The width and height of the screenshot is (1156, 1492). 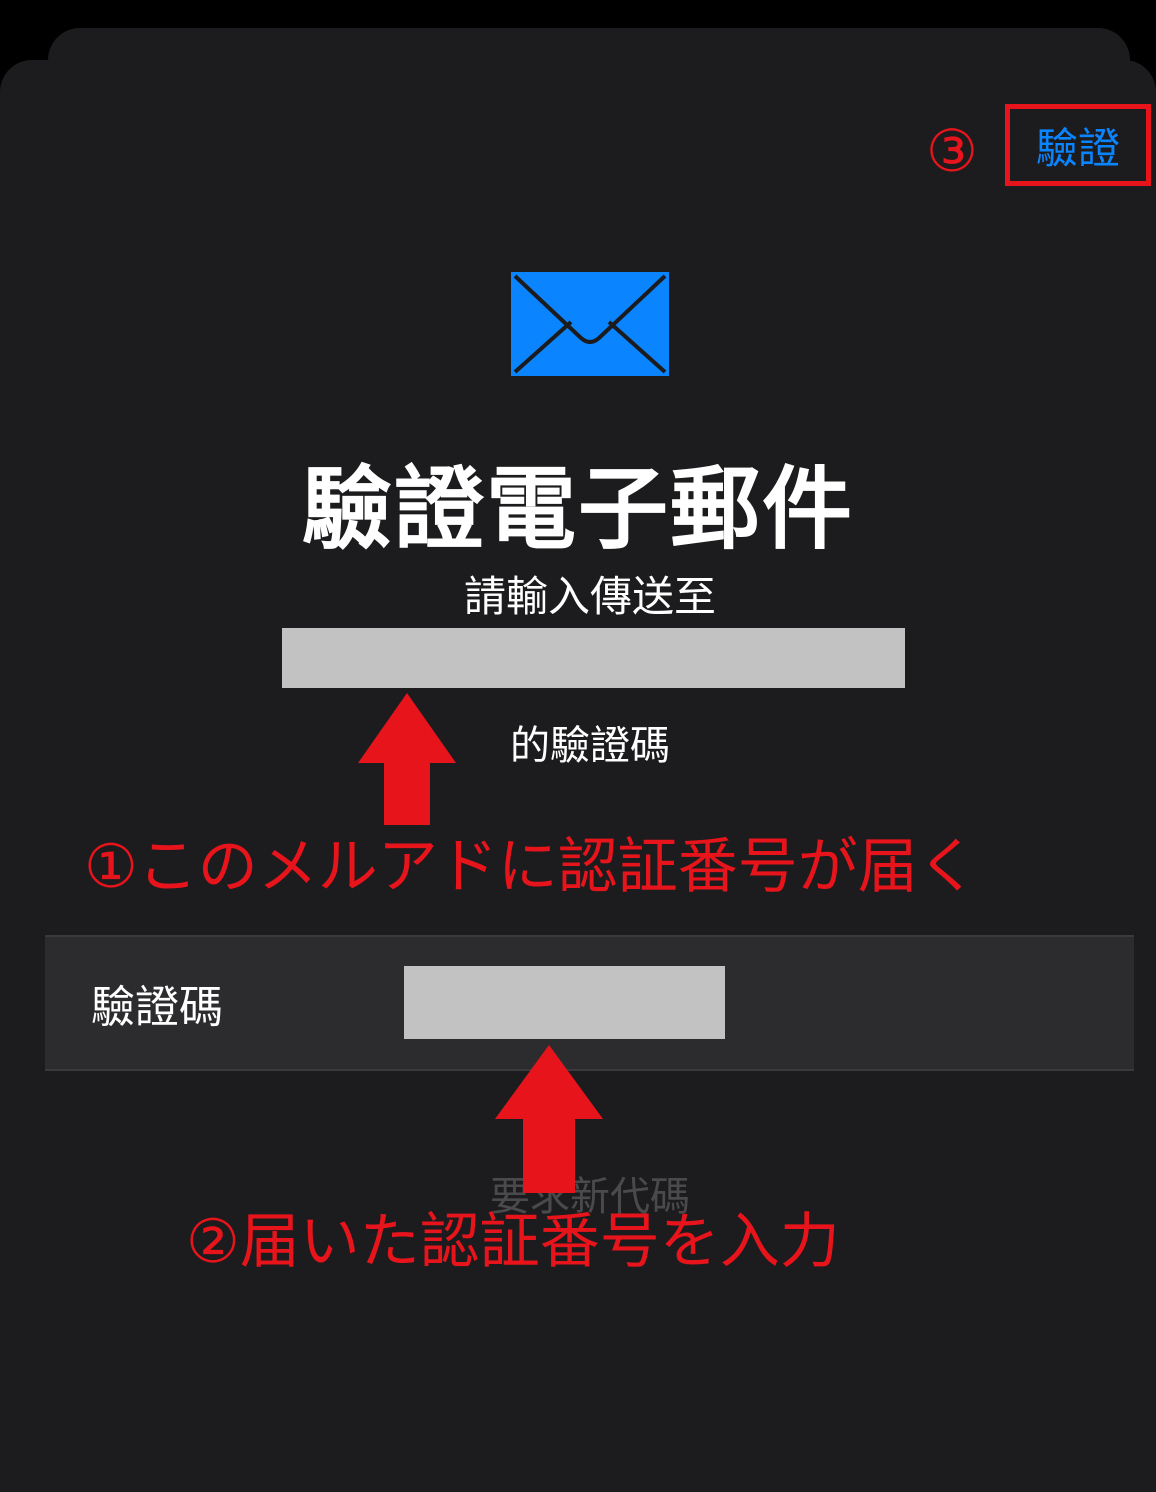 What do you see at coordinates (564, 1002) in the screenshot?
I see `verification-code-input` at bounding box center [564, 1002].